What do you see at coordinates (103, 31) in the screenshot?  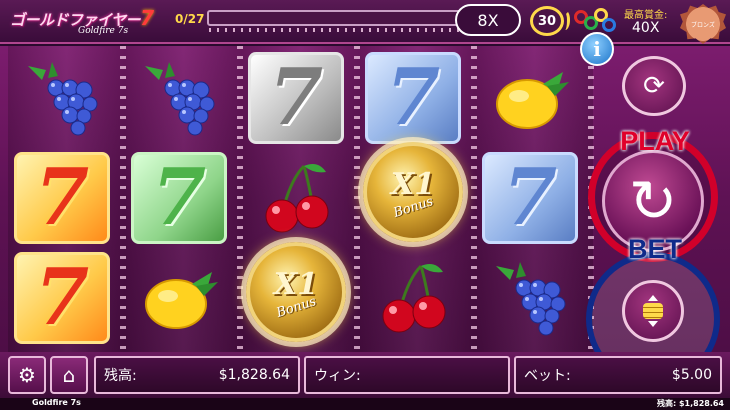 I see `logo-subtitle: Goldfire 7s` at bounding box center [103, 31].